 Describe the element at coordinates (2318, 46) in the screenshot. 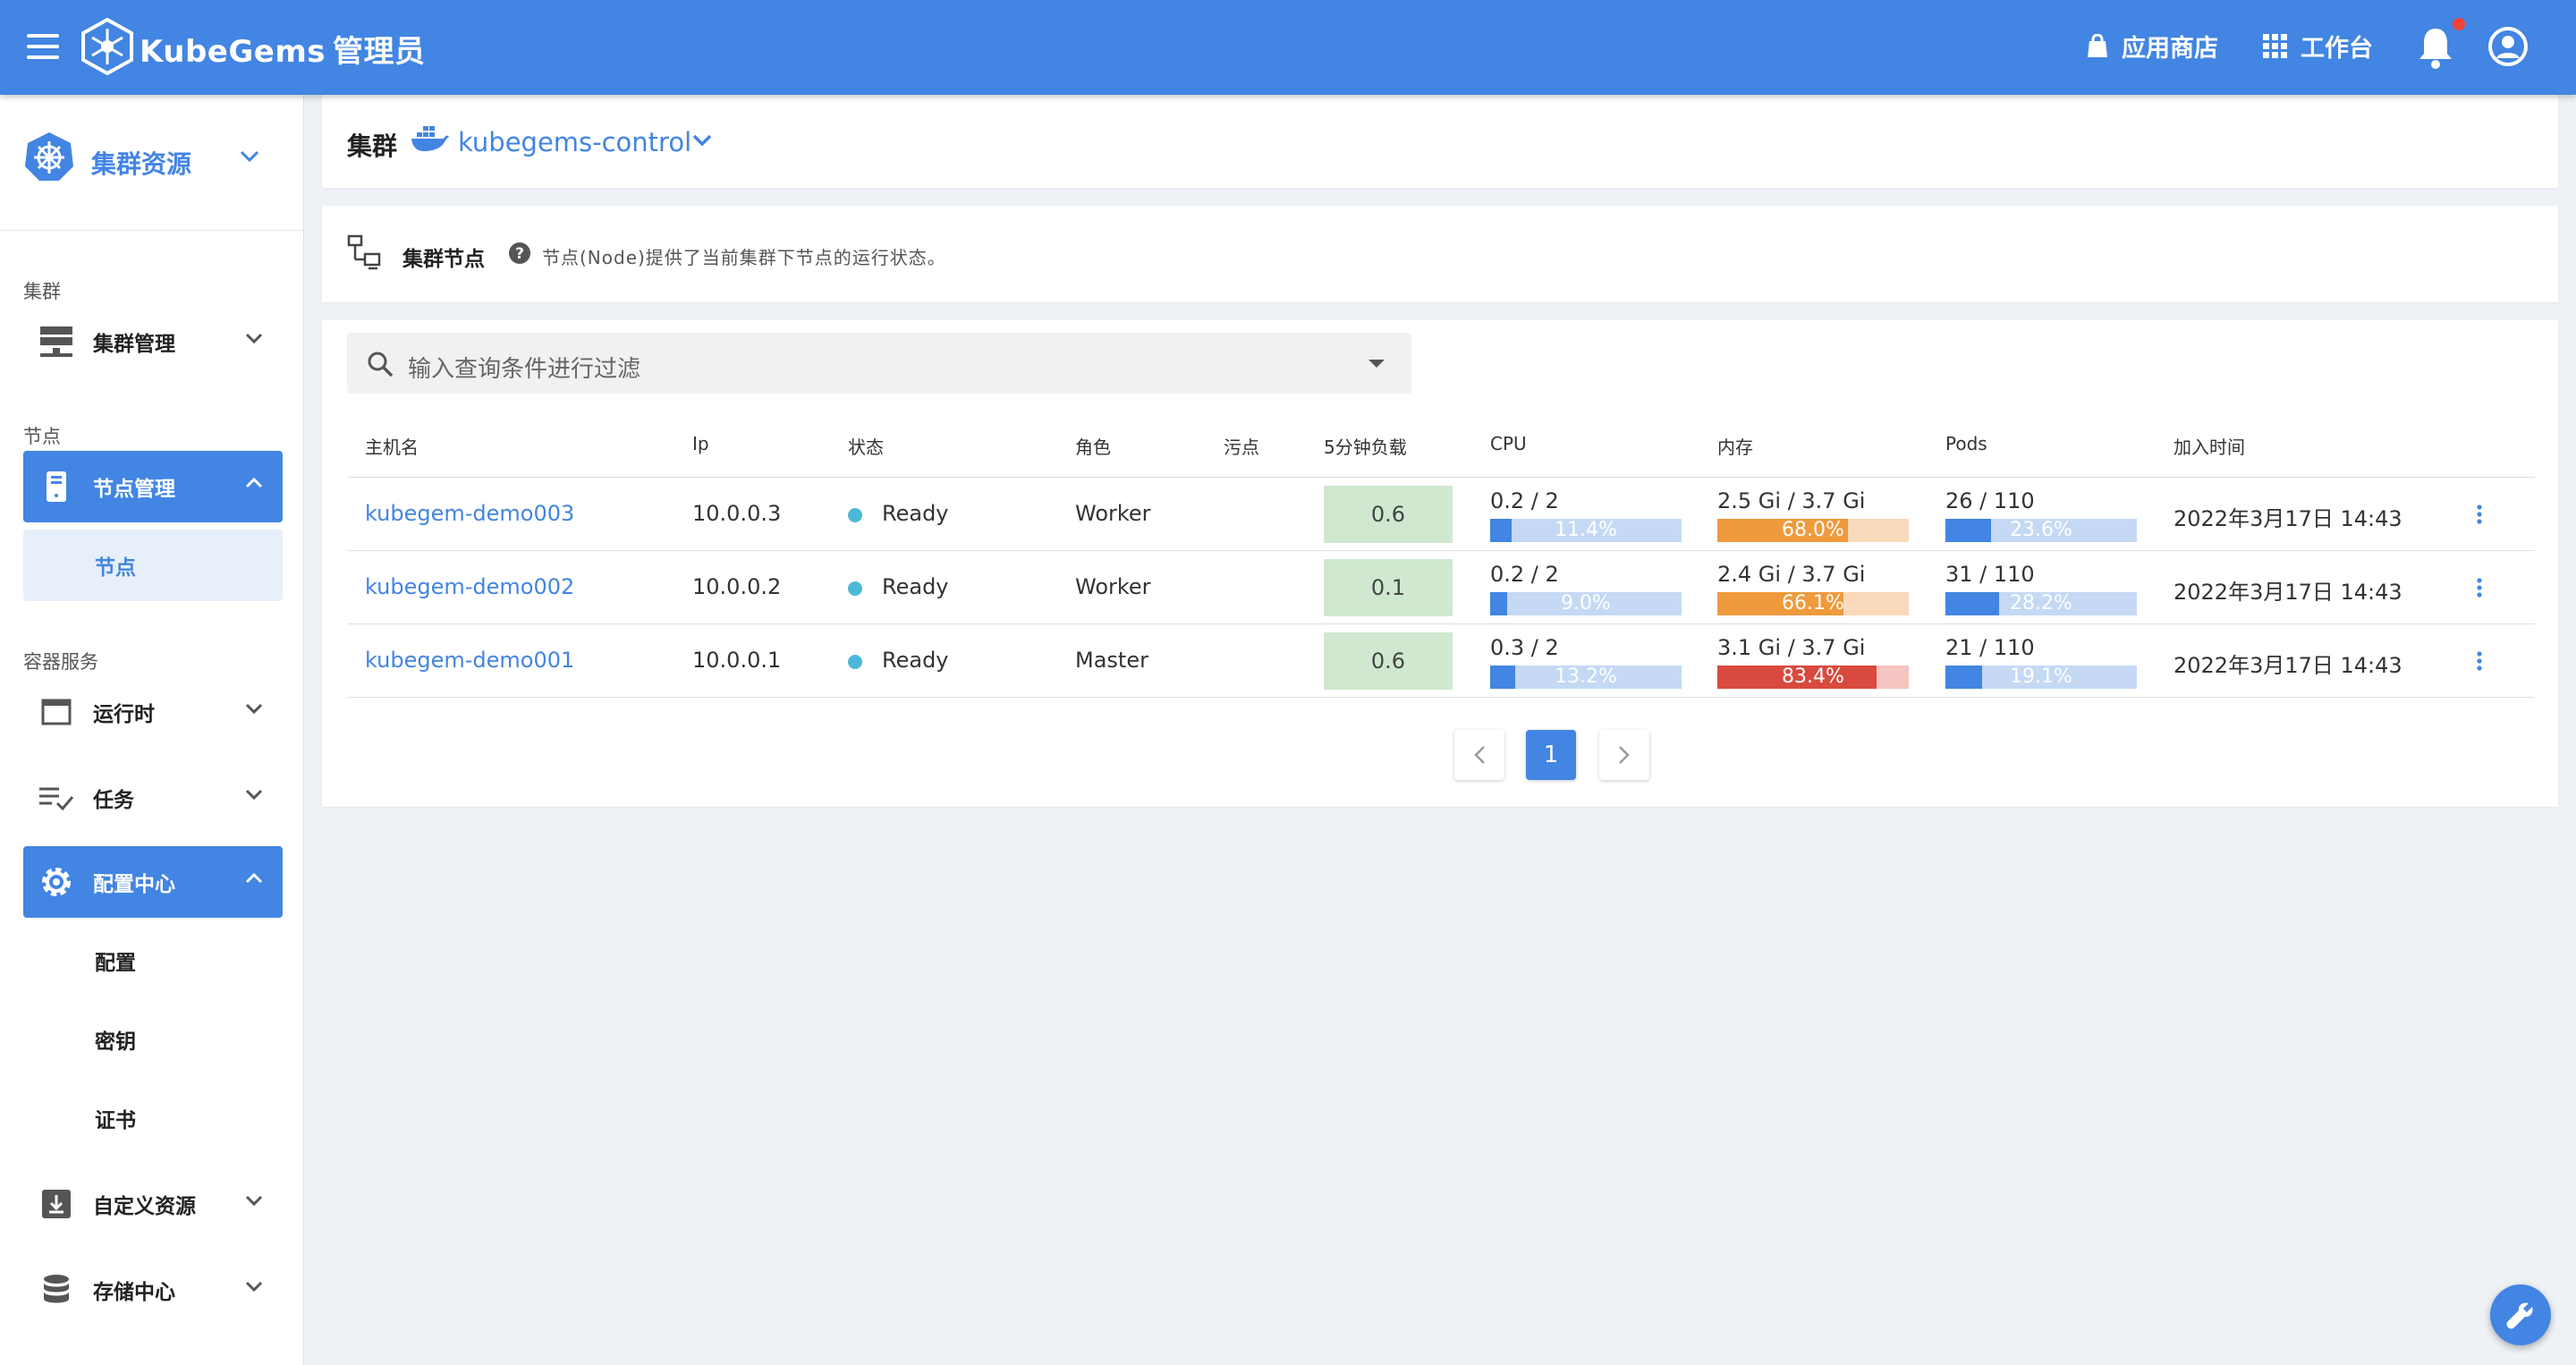

I see `workbench-button: 工作台` at that location.